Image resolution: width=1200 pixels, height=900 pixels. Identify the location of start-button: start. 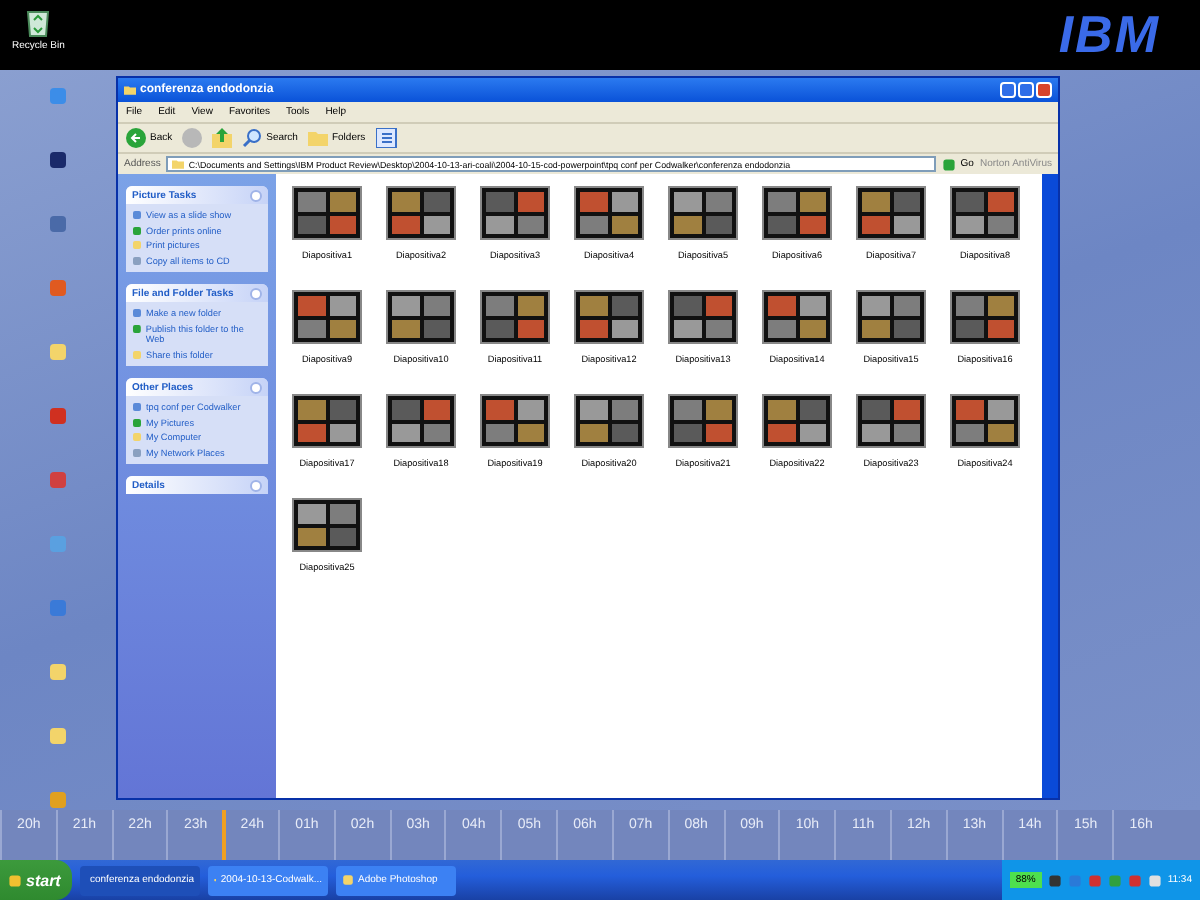
(36, 880).